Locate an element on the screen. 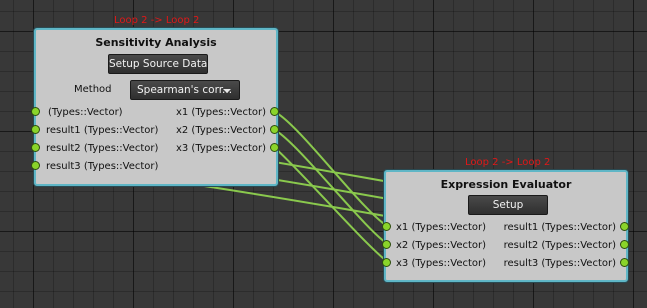 Image resolution: width=647 pixels, height=308 pixels. node-title: Expression Evaluator is located at coordinates (506, 184).